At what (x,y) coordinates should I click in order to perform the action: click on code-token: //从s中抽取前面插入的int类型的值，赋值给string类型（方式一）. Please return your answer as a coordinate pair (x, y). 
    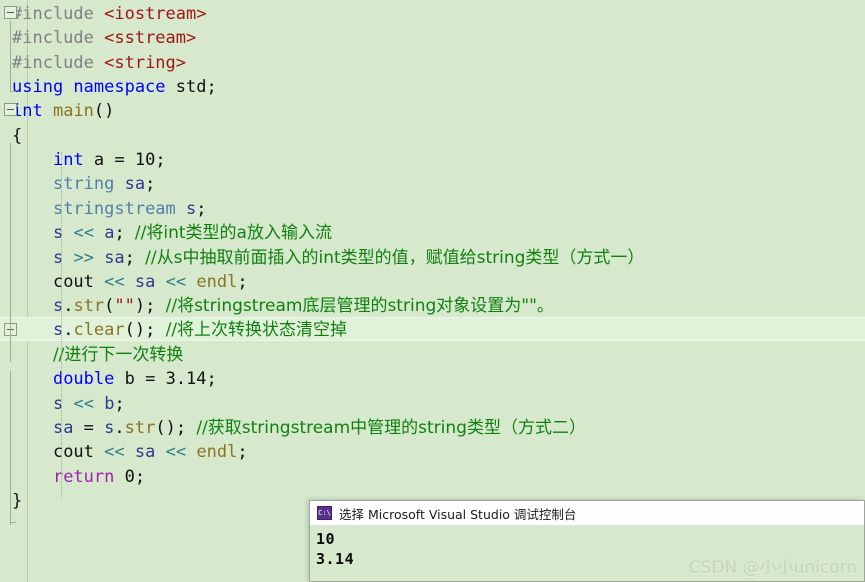
    Looking at the image, I should click on (395, 257).